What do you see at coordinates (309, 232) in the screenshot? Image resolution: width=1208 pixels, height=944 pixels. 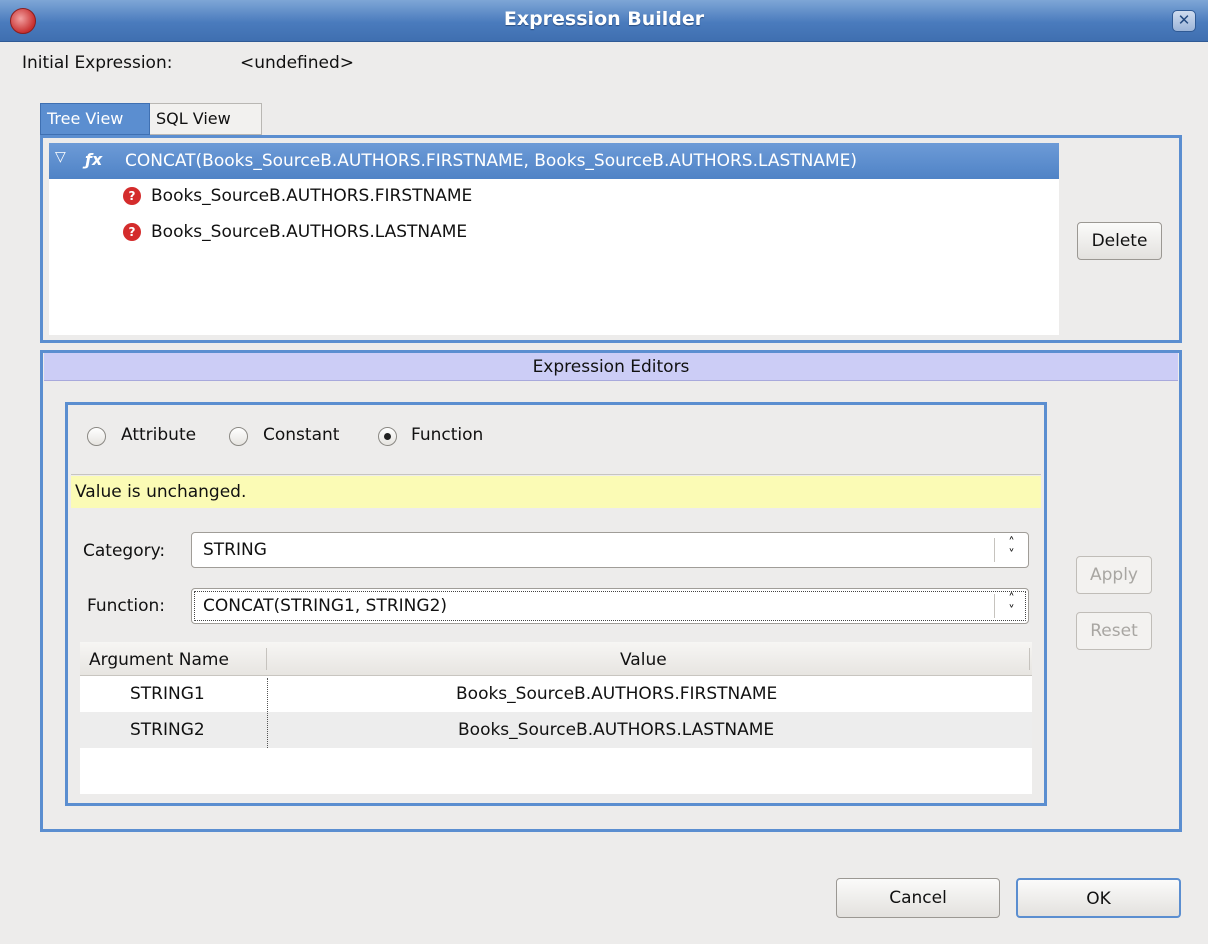 I see `tree-child-label: Books_SourceB.AUTHORS.LASTNAME` at bounding box center [309, 232].